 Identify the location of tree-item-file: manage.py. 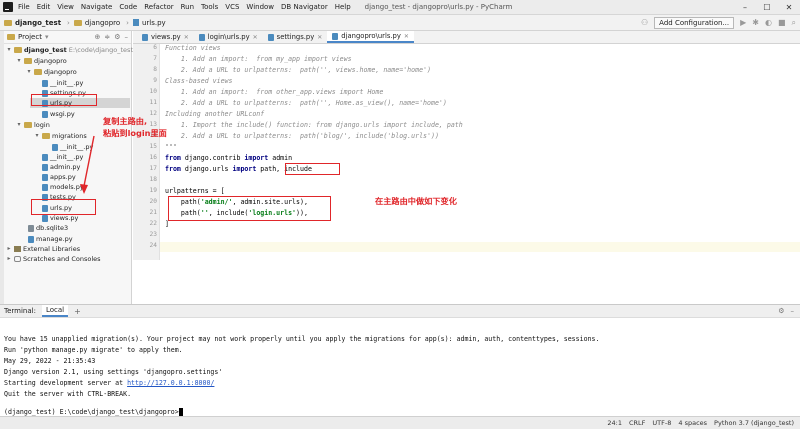
(50, 239).